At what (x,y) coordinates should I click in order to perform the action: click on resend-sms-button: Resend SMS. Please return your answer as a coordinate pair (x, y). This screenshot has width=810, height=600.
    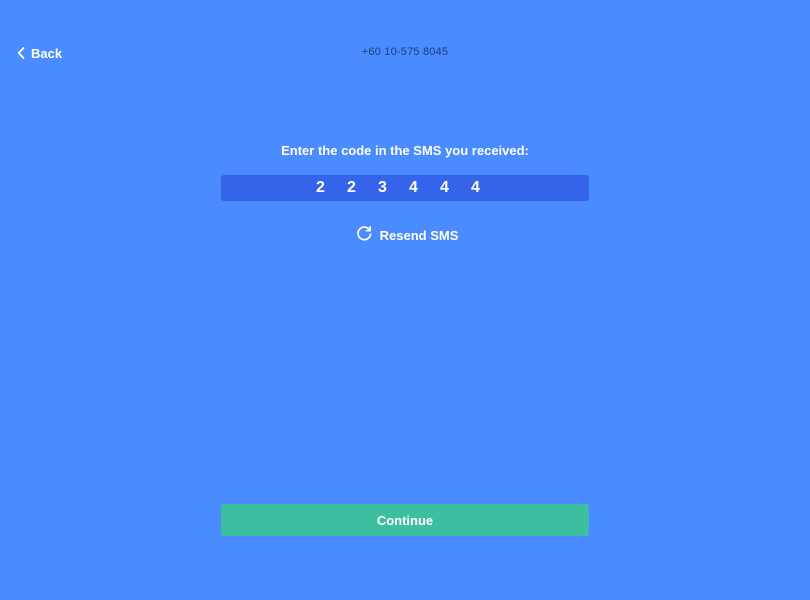
    Looking at the image, I should click on (405, 235).